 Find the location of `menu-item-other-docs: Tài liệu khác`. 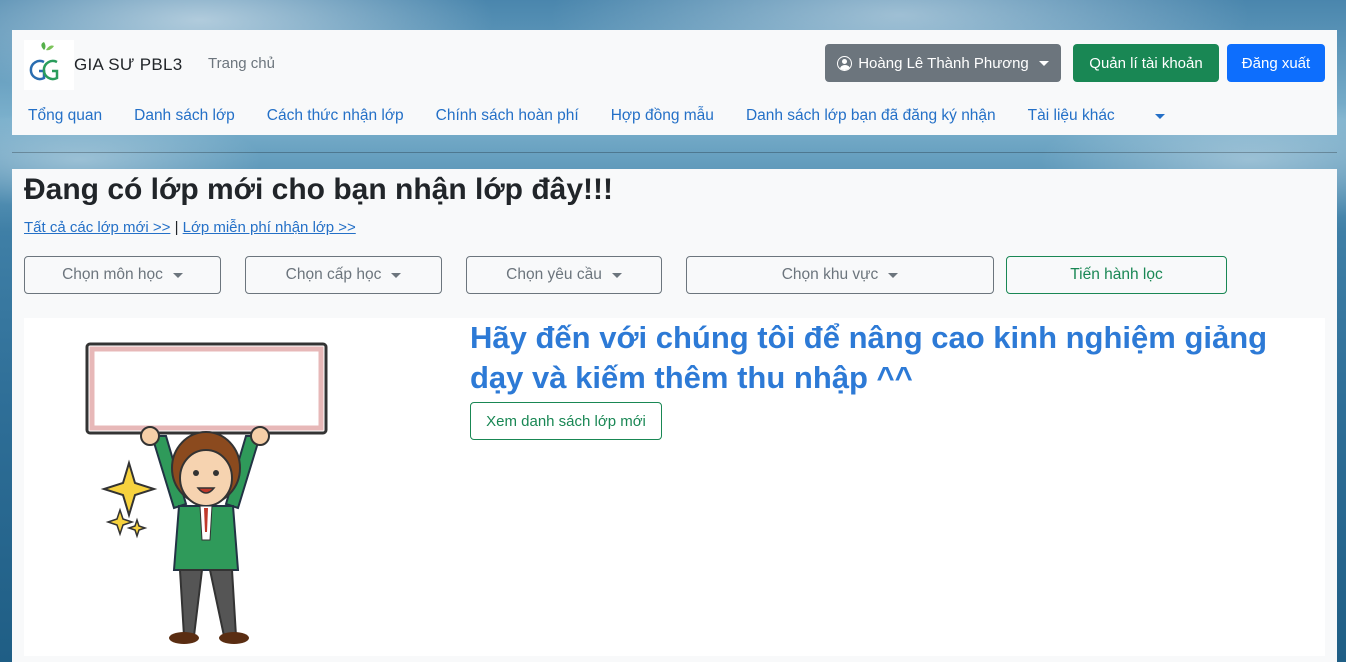

menu-item-other-docs: Tài liệu khác is located at coordinates (1112, 116).